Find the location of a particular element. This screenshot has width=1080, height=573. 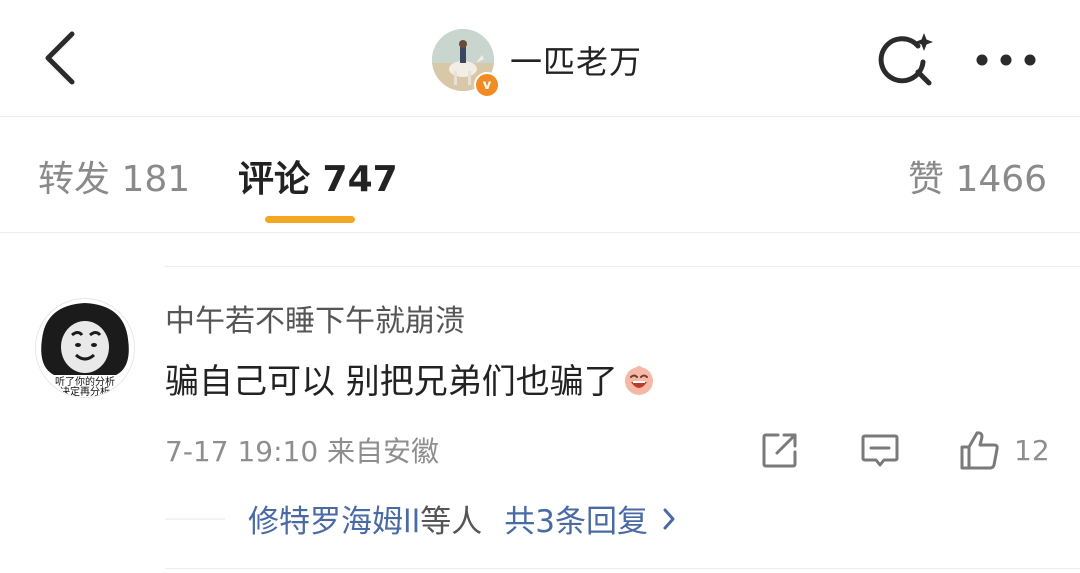

tab-reposts: 转发 181 is located at coordinates (114, 176).